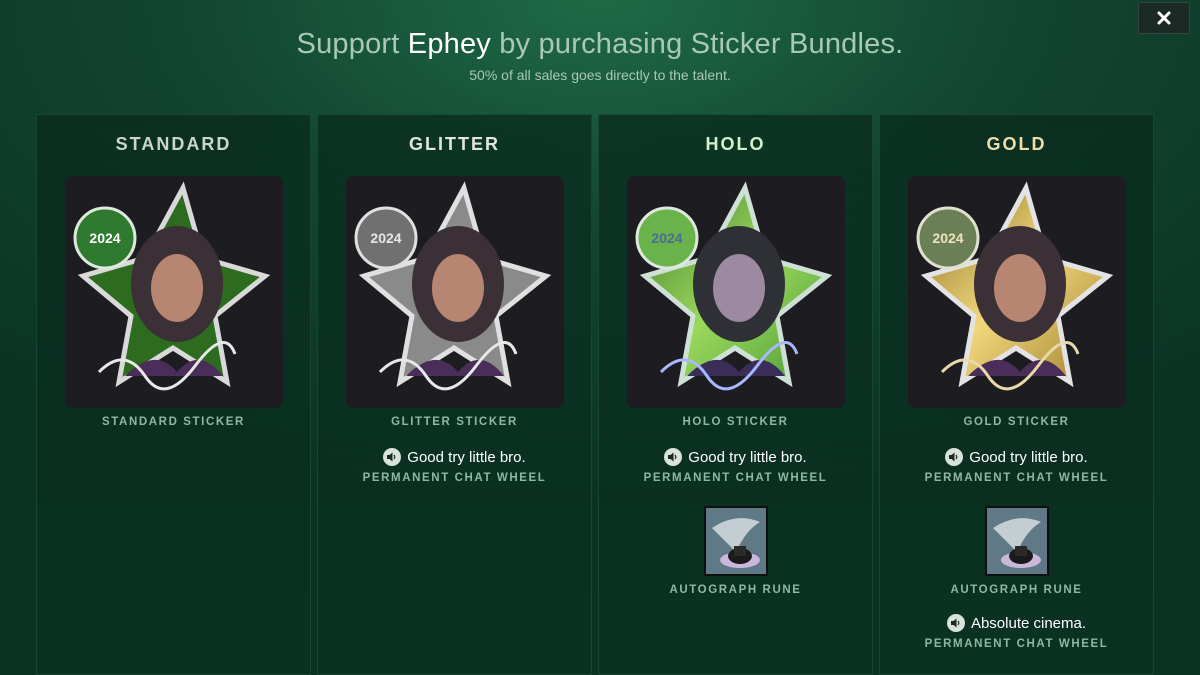 The image size is (1200, 675). Describe the element at coordinates (1028, 623) in the screenshot. I see `chat-wheel-text: Absolute cinema.` at that location.